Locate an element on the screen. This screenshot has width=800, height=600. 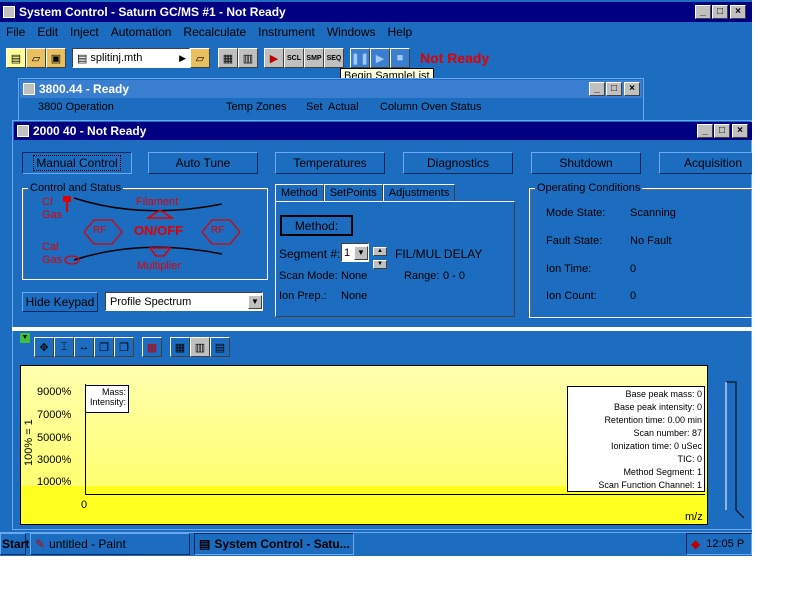
color-grid-icon: ▦ is located at coordinates (152, 347).